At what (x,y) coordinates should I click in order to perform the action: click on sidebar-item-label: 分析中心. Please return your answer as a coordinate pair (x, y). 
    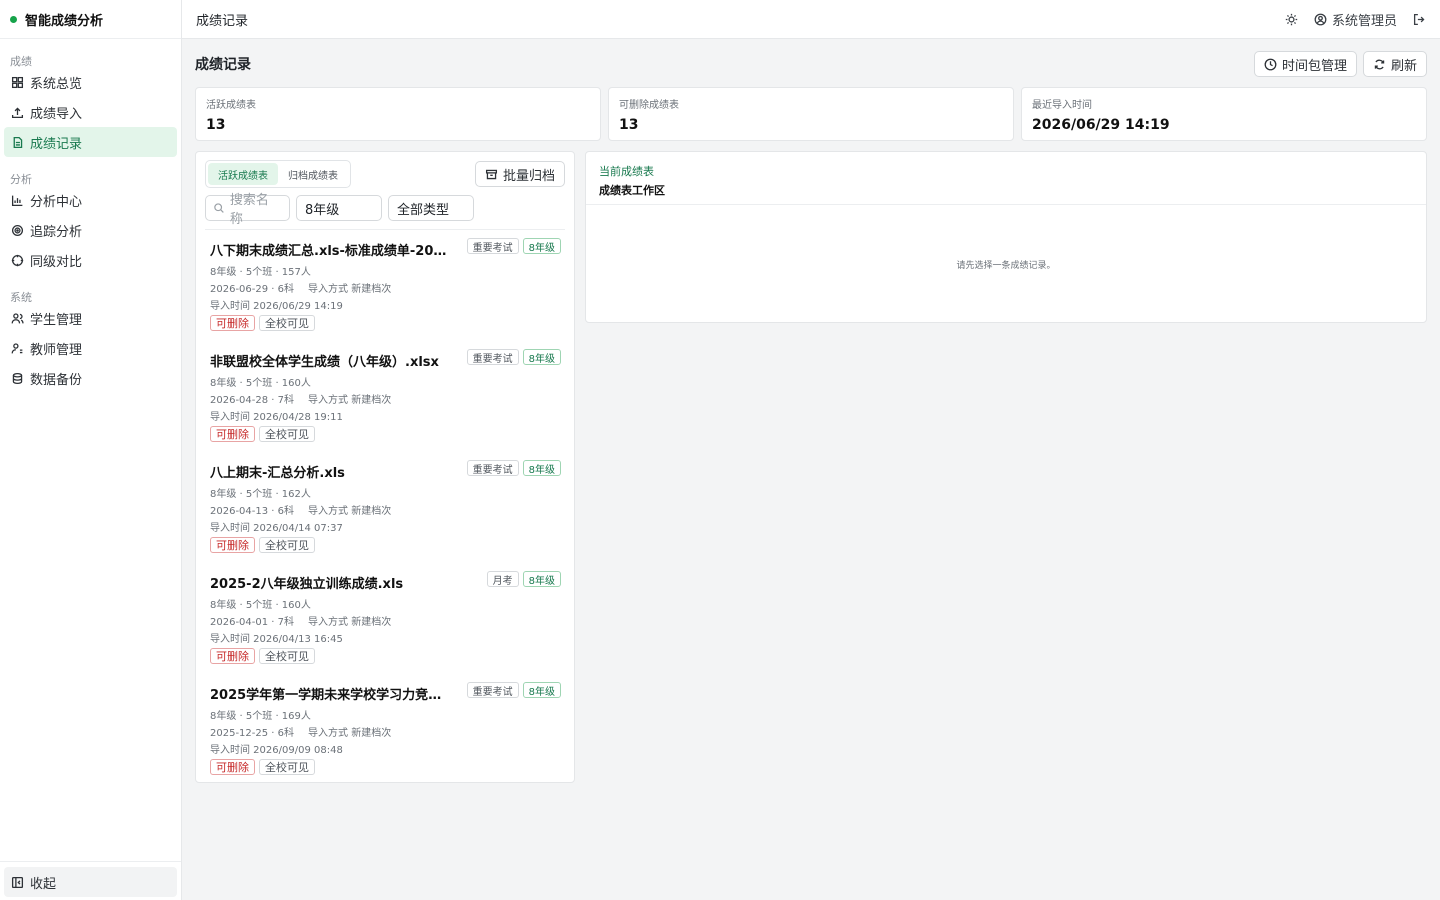
    Looking at the image, I should click on (56, 202).